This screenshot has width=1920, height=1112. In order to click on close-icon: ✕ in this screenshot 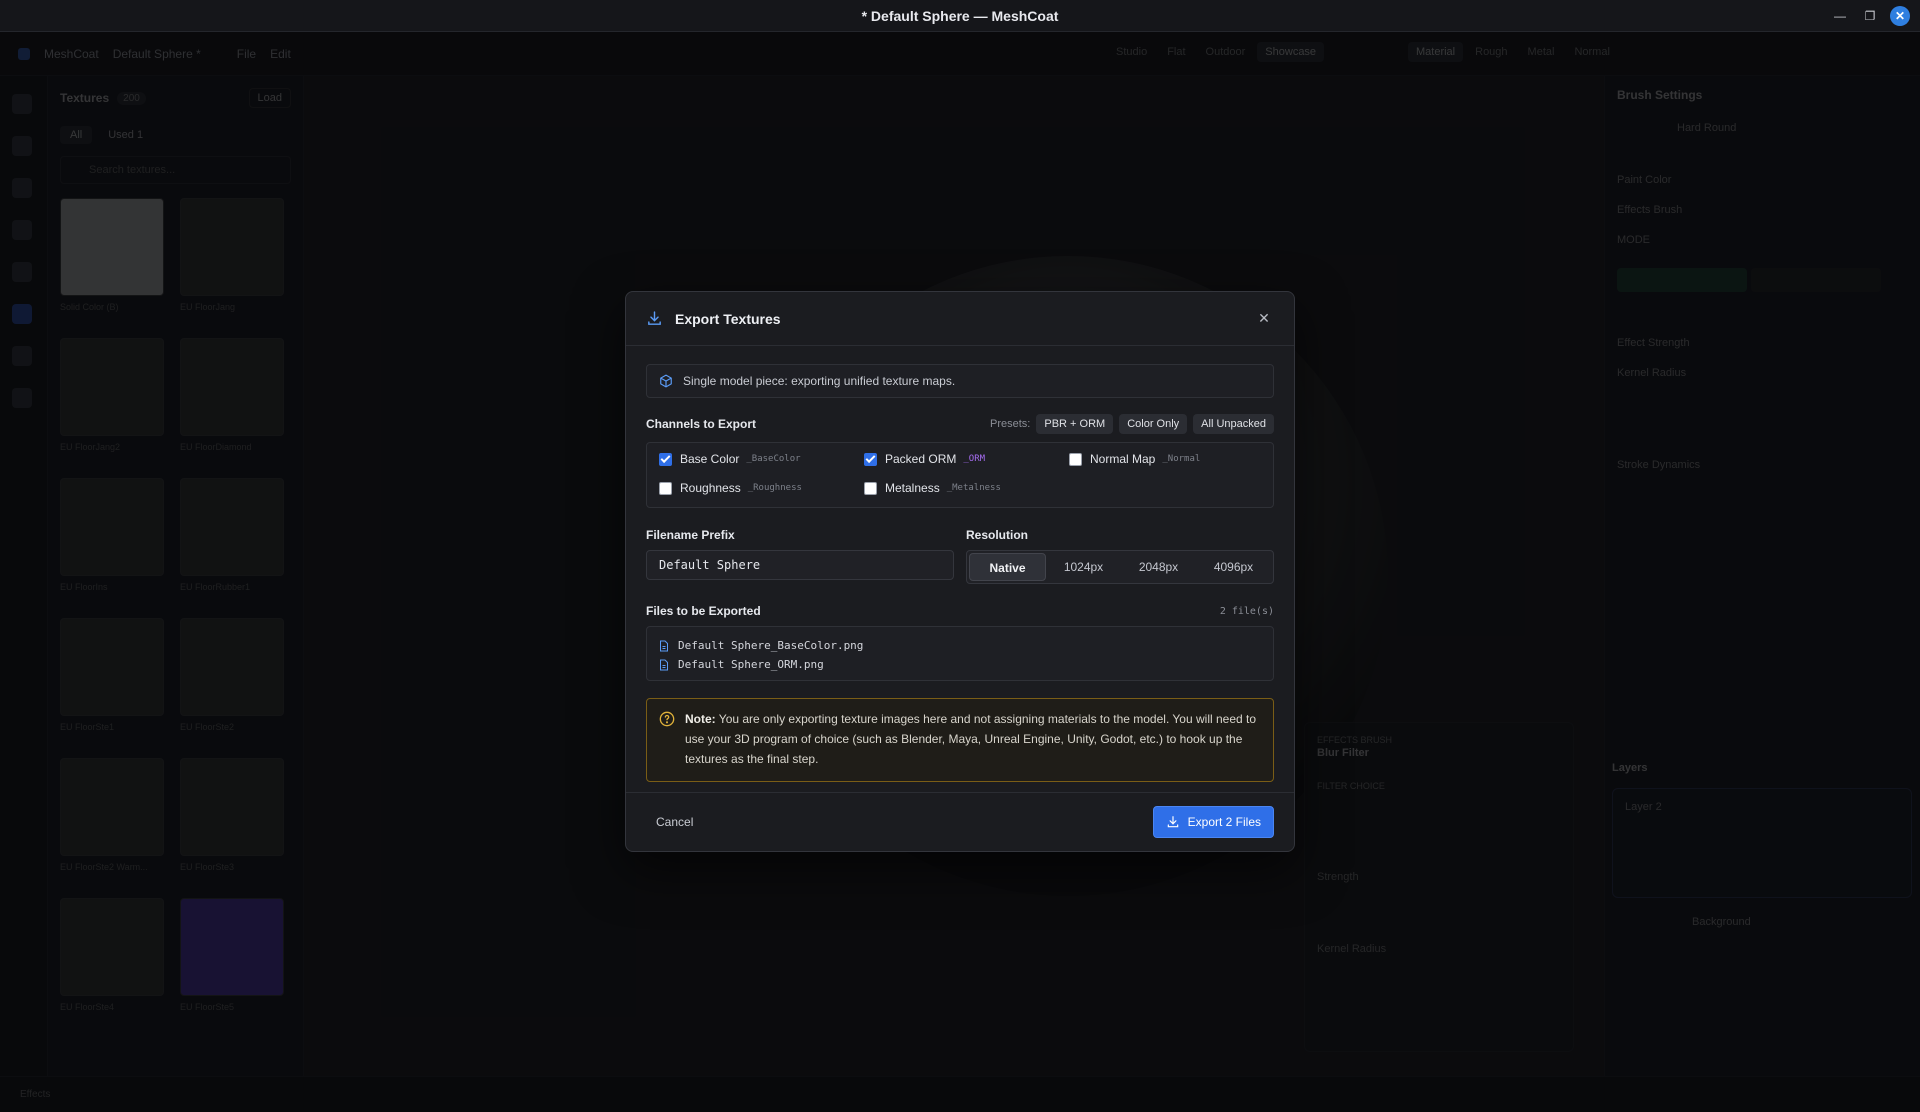, I will do `click(1264, 318)`.